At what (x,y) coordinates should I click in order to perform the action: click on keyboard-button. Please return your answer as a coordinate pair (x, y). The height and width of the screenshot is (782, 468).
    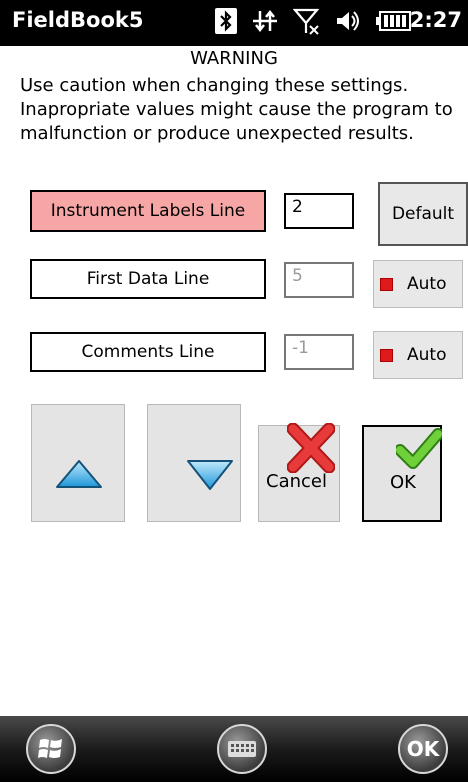
    Looking at the image, I should click on (242, 749).